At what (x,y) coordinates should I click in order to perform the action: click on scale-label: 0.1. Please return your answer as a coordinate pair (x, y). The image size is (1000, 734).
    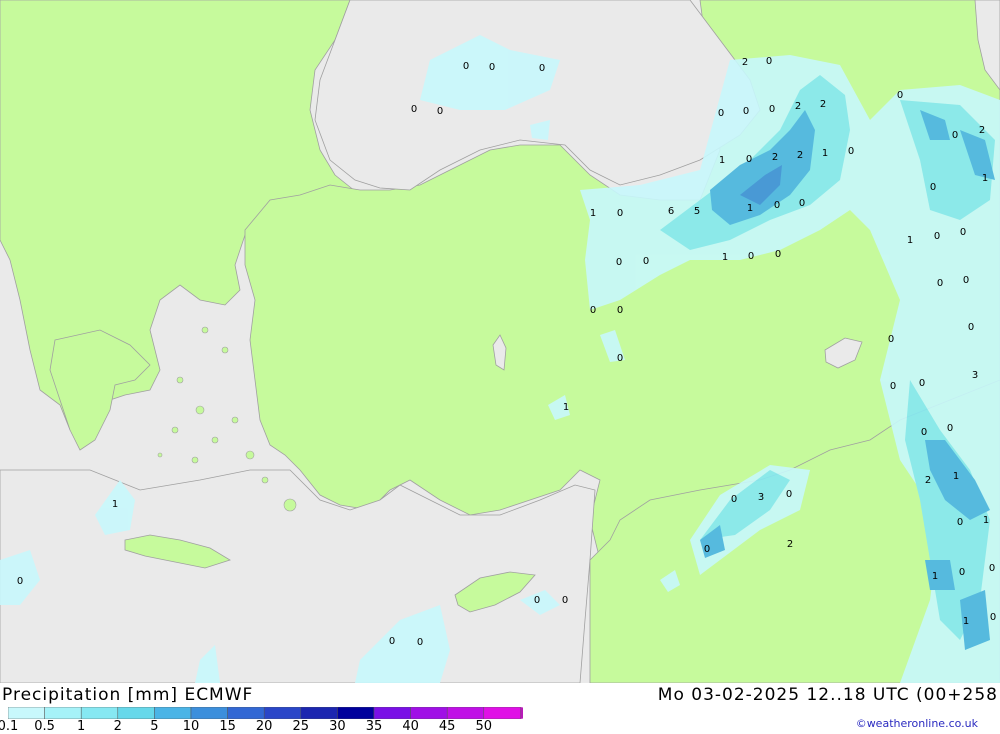
    Looking at the image, I should click on (9, 726).